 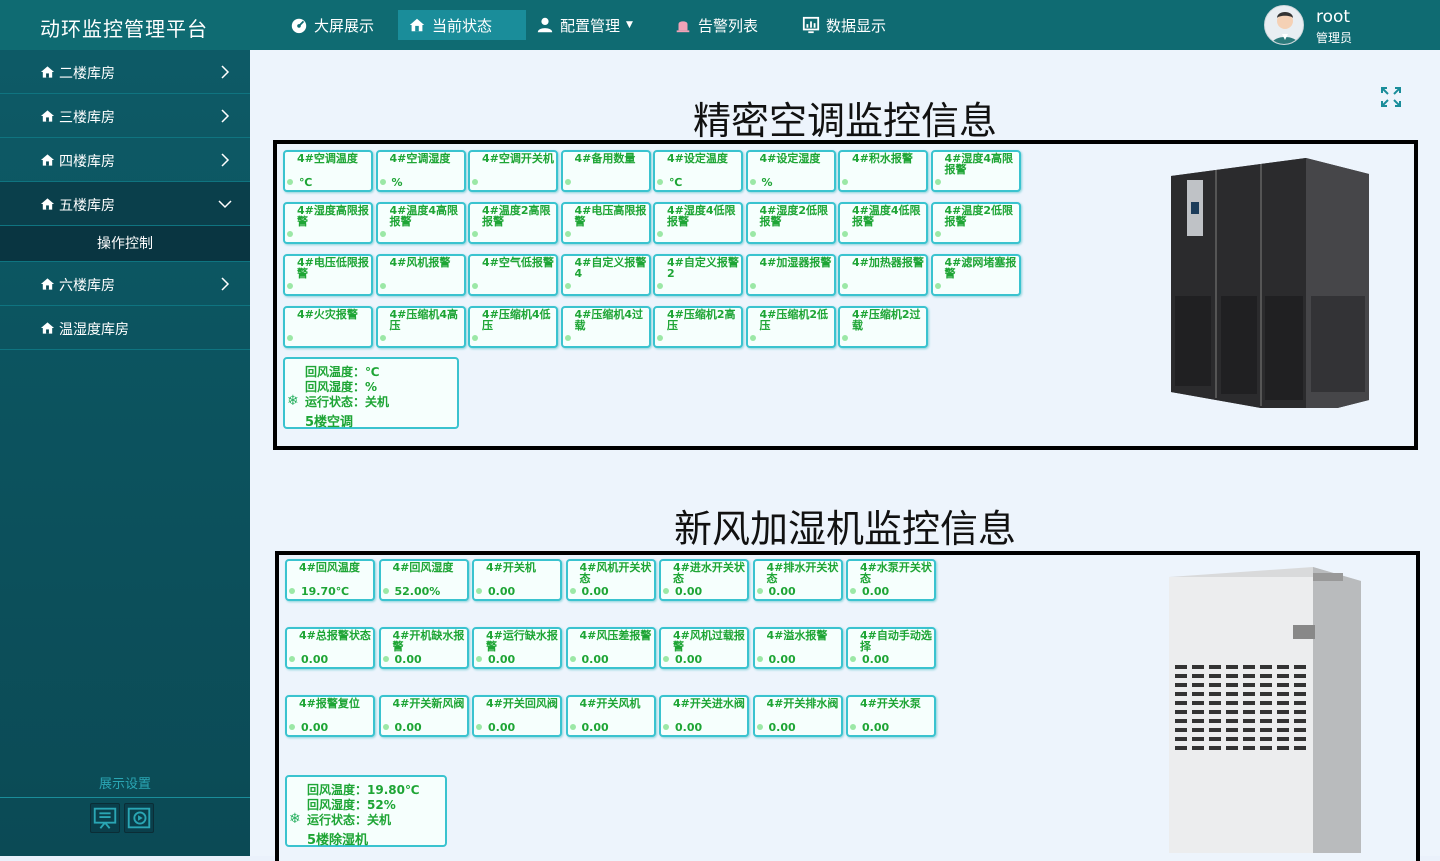 What do you see at coordinates (844, 25) in the screenshot?
I see `nav-data-display: 数据显示` at bounding box center [844, 25].